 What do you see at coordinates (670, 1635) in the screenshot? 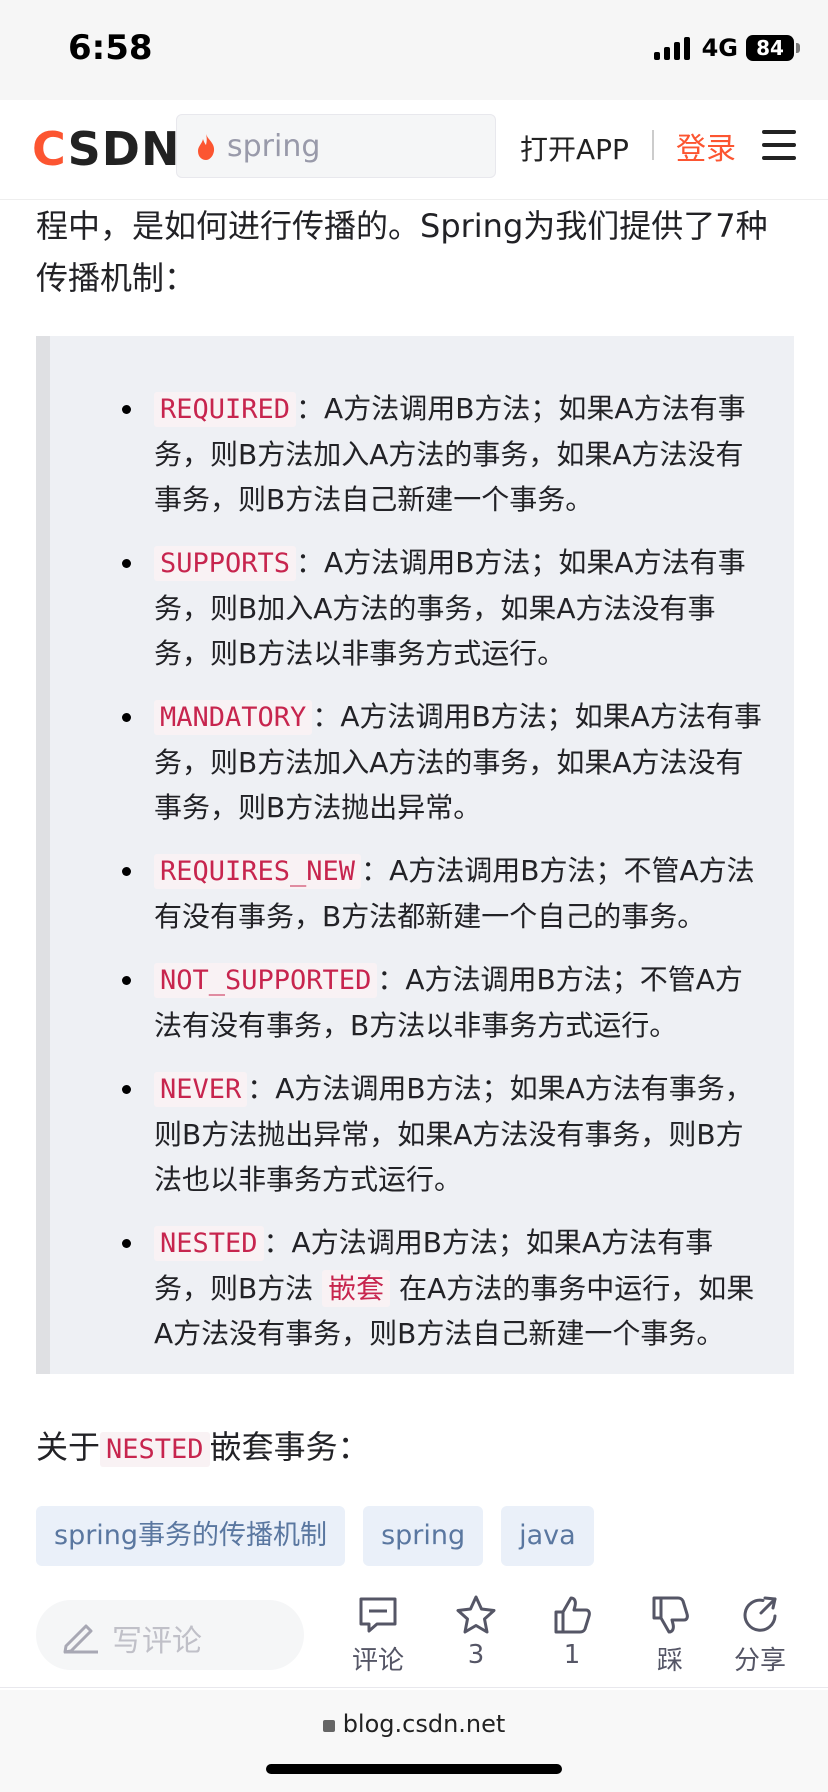
I see `dislike-button: 踩` at bounding box center [670, 1635].